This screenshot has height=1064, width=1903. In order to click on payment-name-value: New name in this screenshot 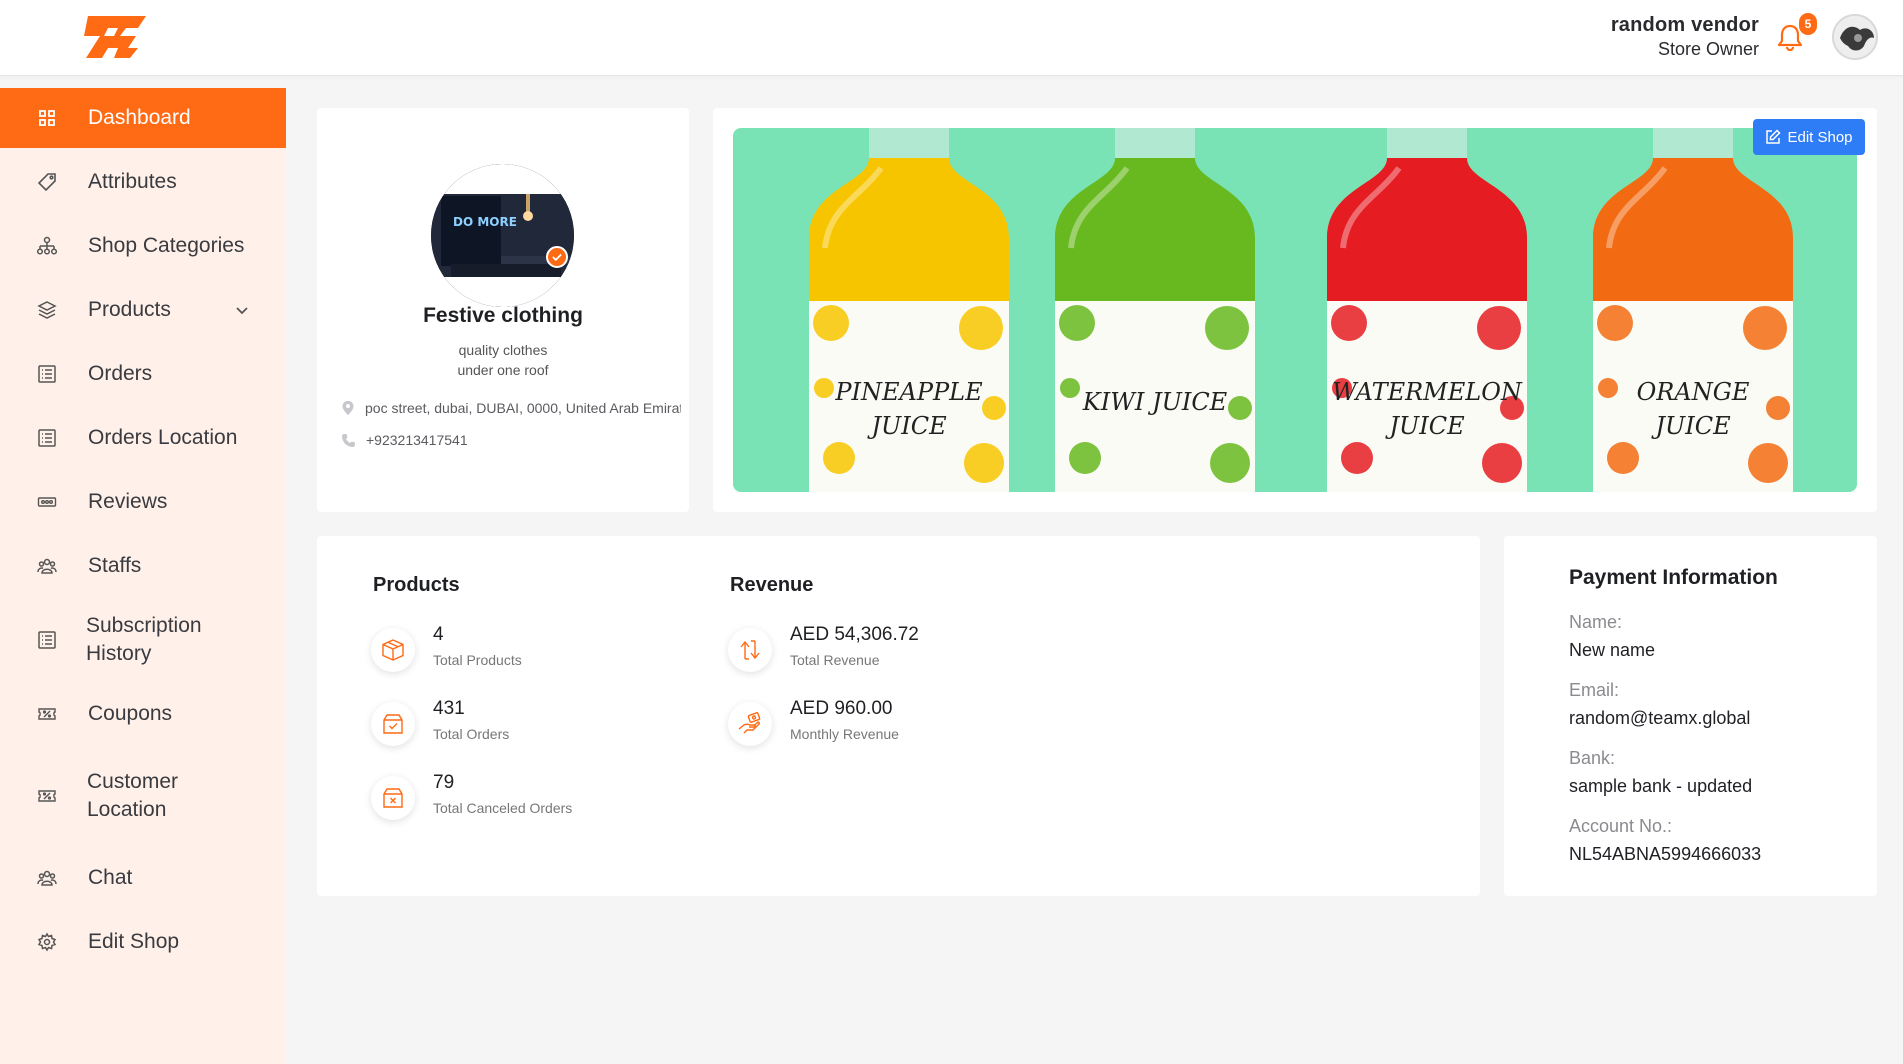, I will do `click(1612, 650)`.